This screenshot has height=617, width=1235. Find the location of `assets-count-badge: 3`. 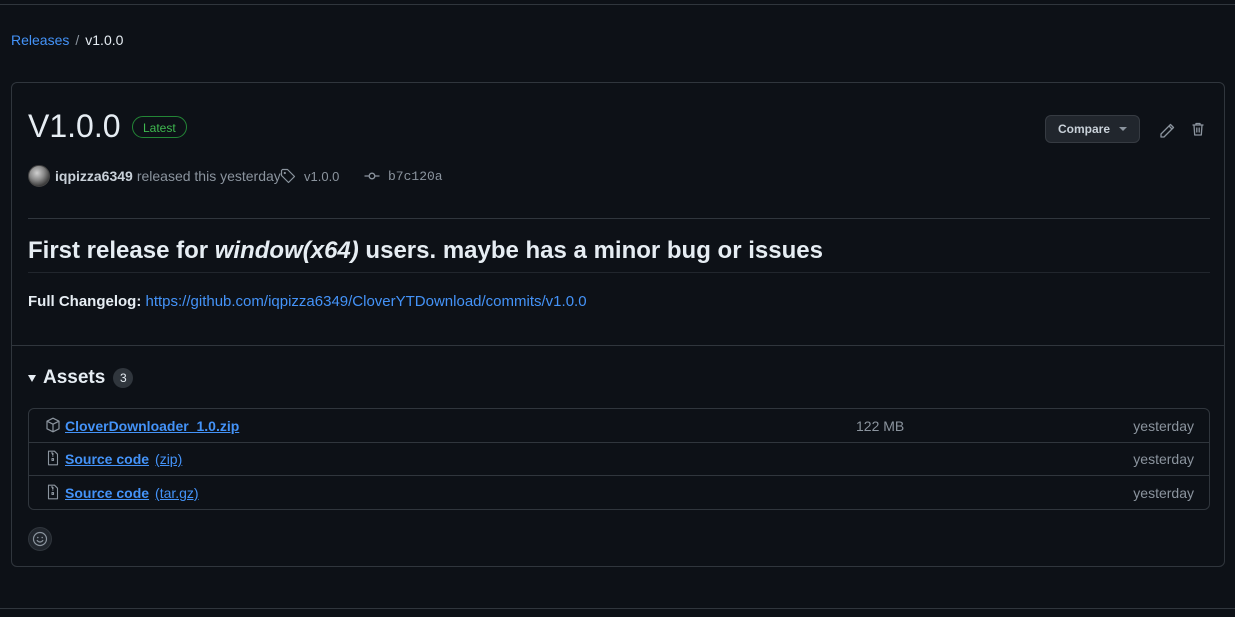

assets-count-badge: 3 is located at coordinates (123, 378).